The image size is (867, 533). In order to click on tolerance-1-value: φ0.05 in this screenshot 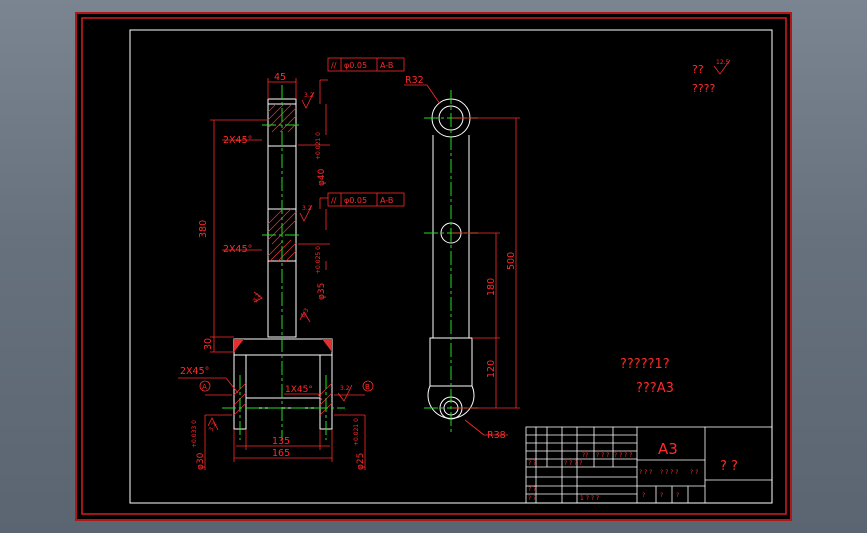, I will do `click(355, 65)`.